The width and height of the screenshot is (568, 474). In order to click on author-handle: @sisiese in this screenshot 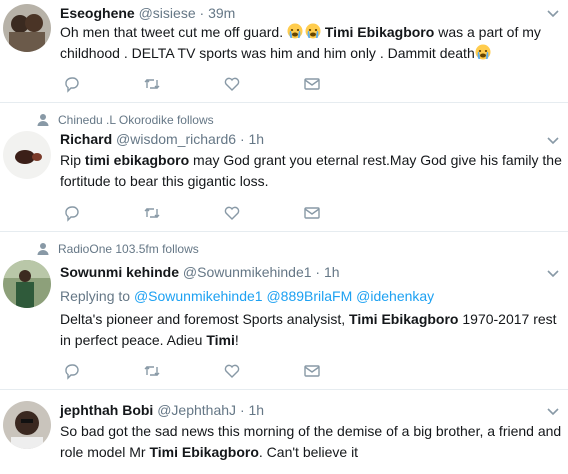, I will do `click(167, 13)`.